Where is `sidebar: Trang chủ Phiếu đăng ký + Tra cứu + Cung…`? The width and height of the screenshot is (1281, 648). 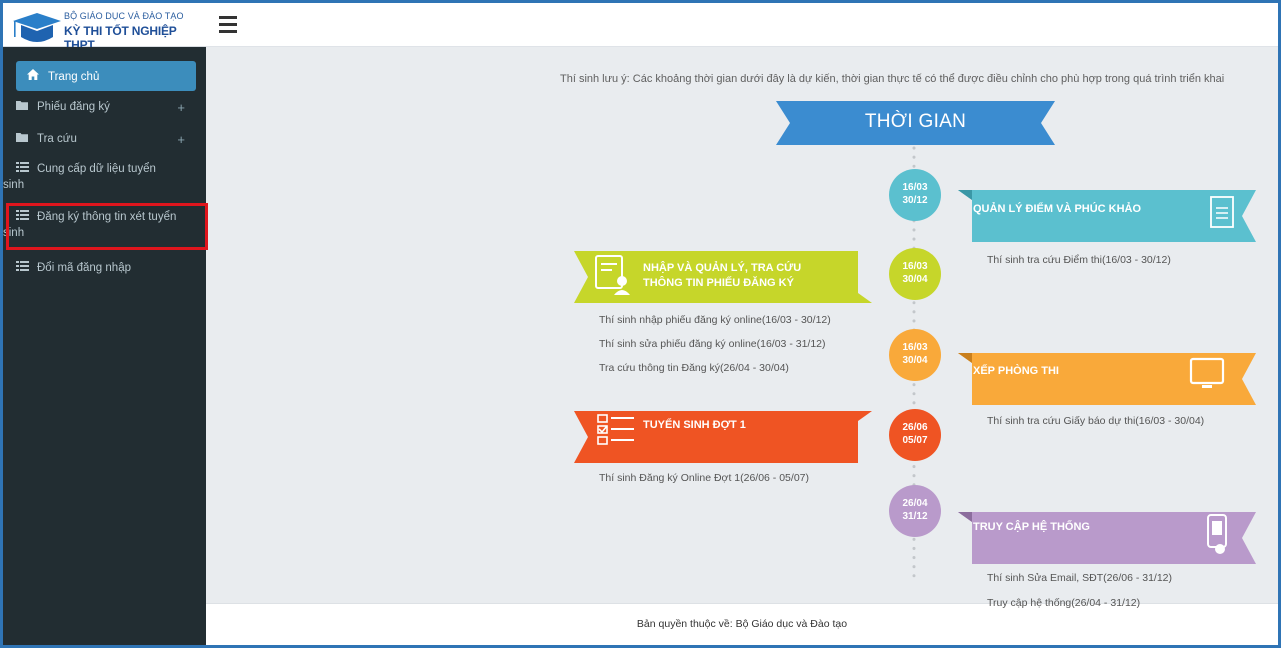
sidebar: Trang chủ Phiếu đăng ký + Tra cứu + Cung… is located at coordinates (105, 346).